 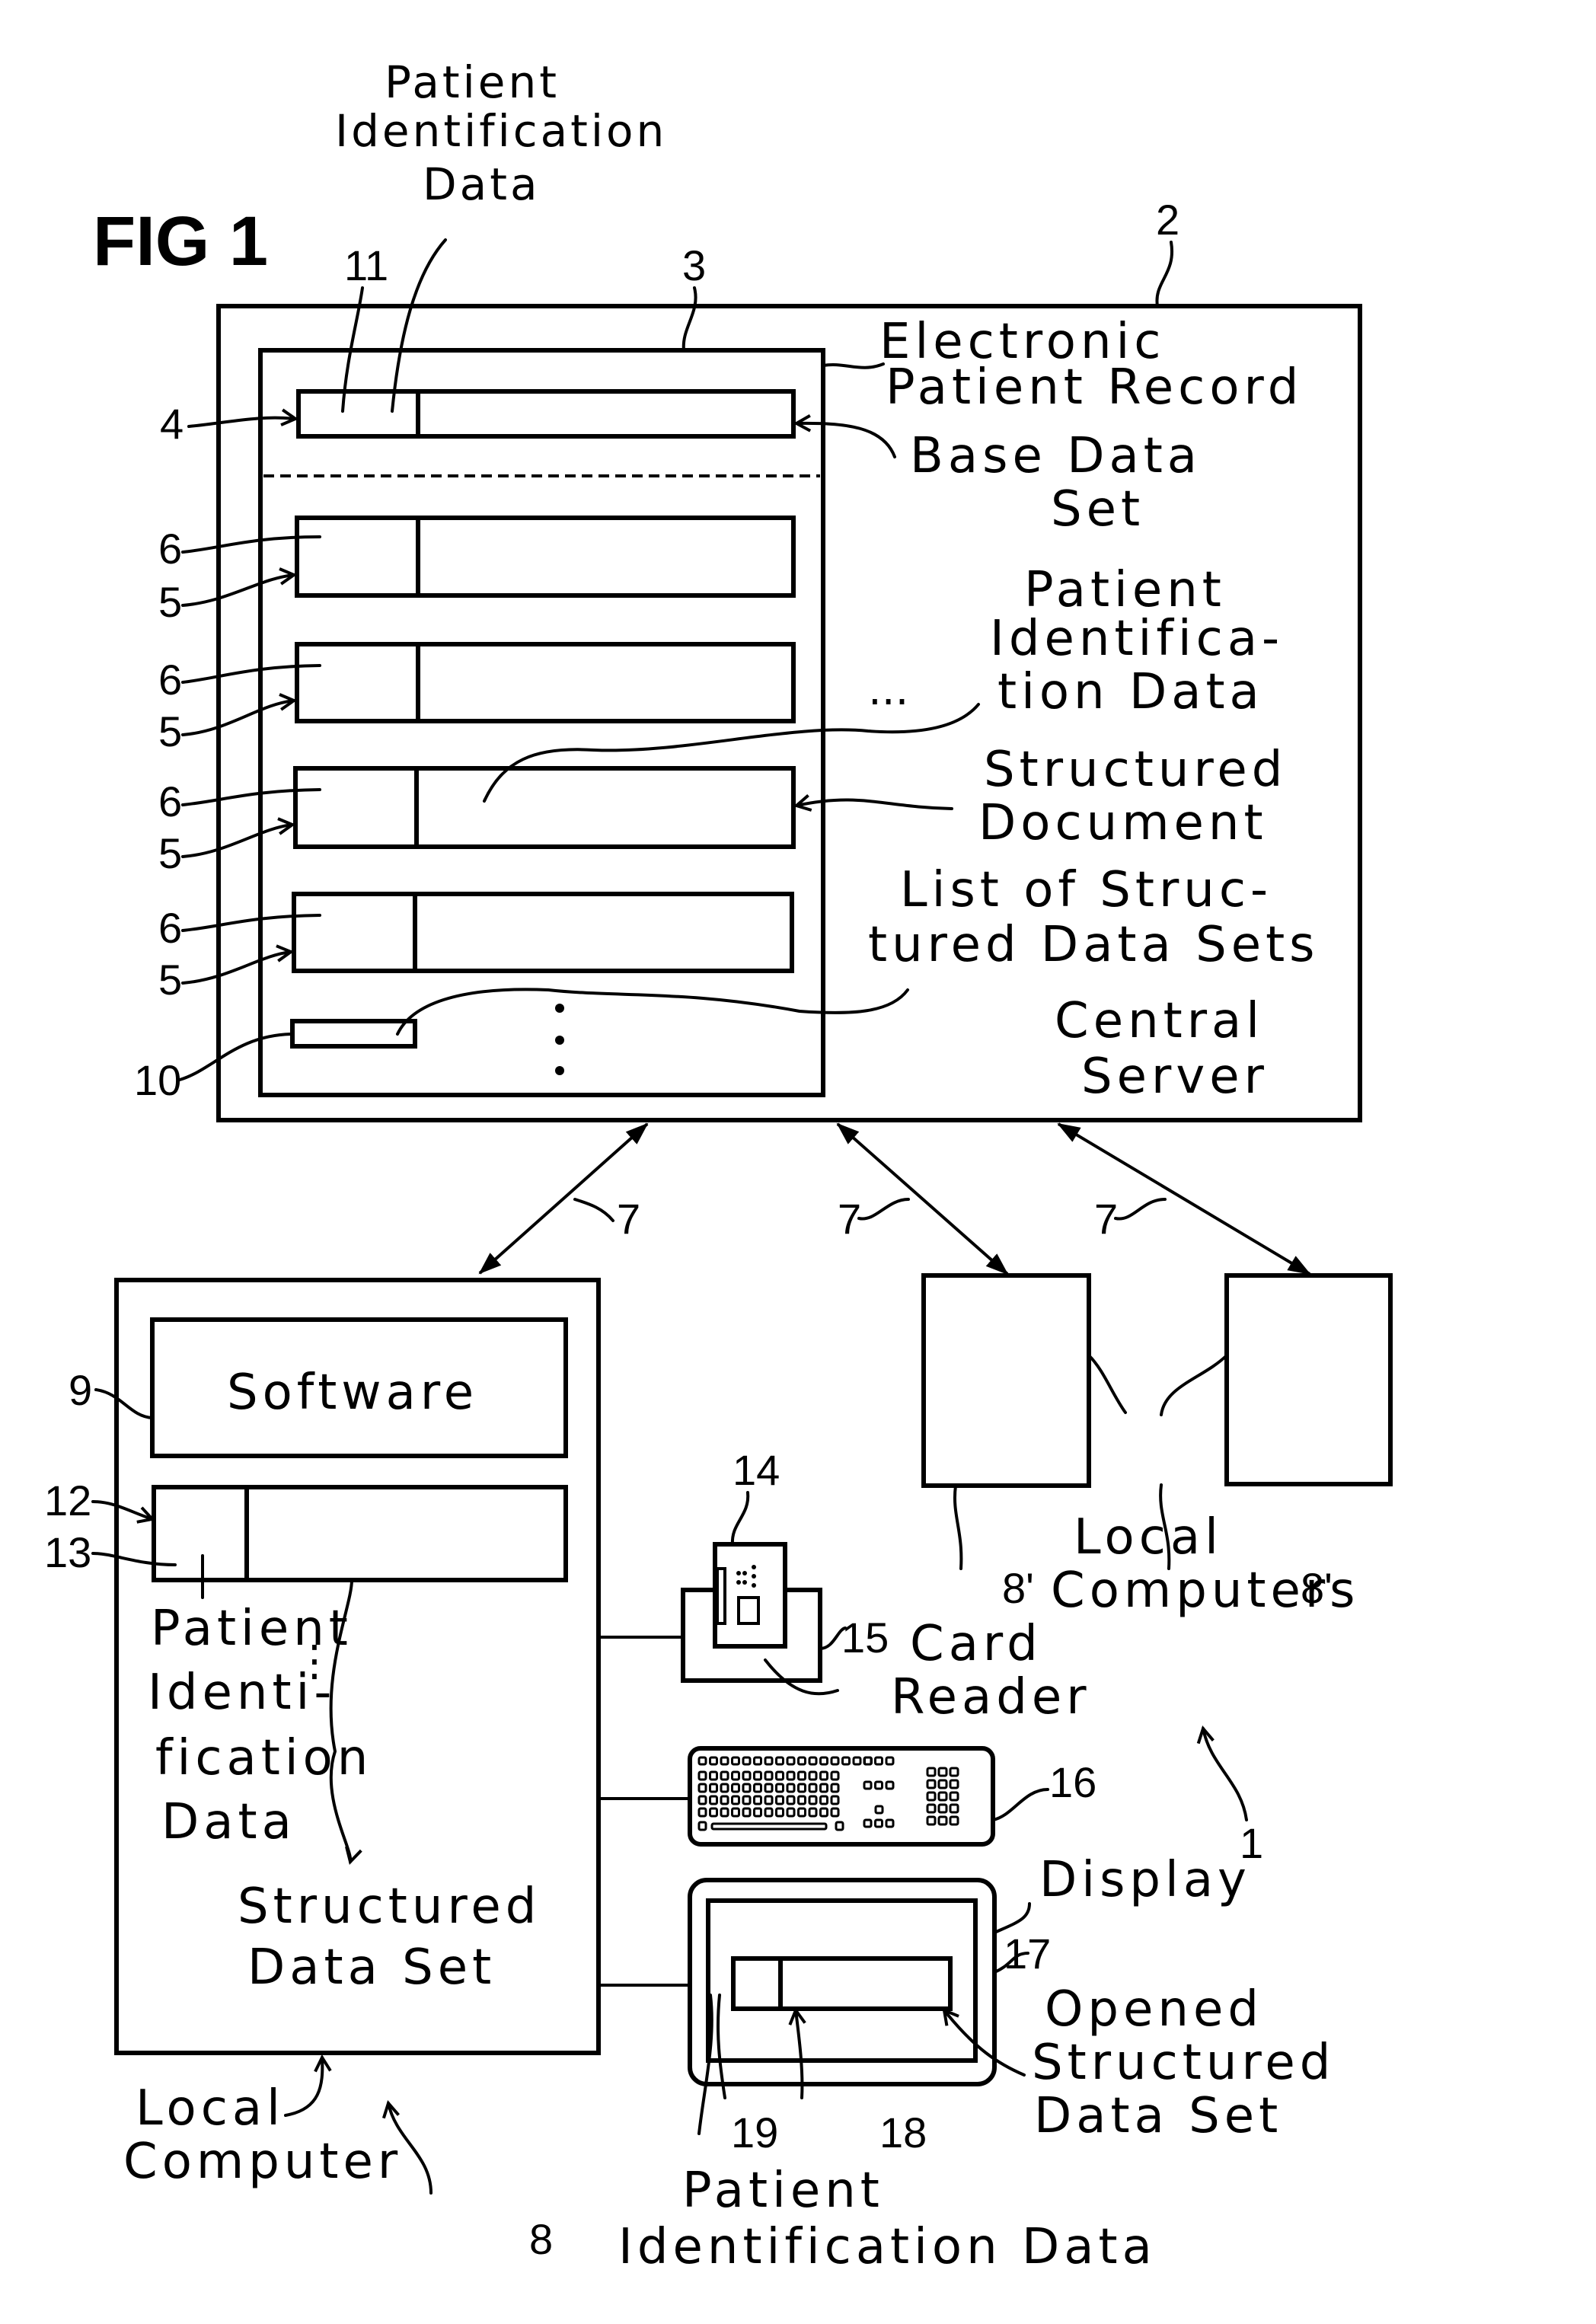 I want to click on label-central-server: Central Server, so click(x=1159, y=1049).